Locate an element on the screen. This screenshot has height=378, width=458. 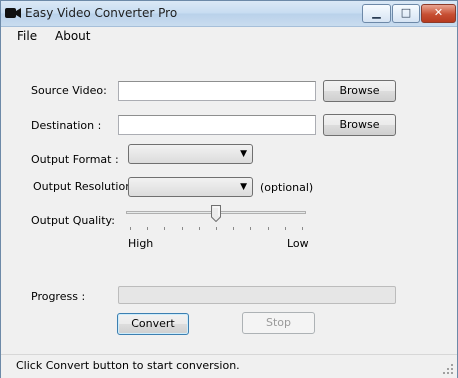
source-video-label: Source Video: is located at coordinates (69, 90).